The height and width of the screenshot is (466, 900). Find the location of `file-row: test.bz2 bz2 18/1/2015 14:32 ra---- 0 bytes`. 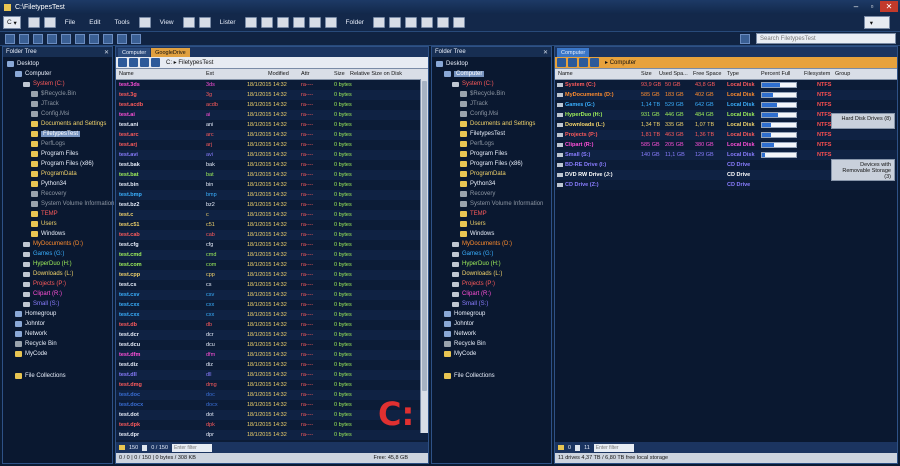

file-row: test.bz2 bz2 18/1/2015 14:32 ra---- 0 bytes is located at coordinates (272, 205).